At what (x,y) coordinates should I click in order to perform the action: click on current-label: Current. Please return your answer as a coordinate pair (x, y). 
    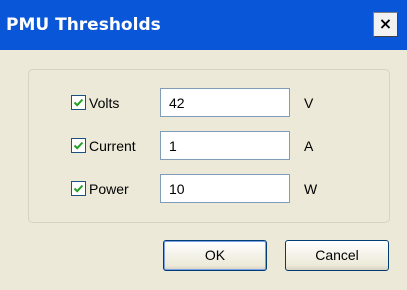
    Looking at the image, I should click on (112, 146).